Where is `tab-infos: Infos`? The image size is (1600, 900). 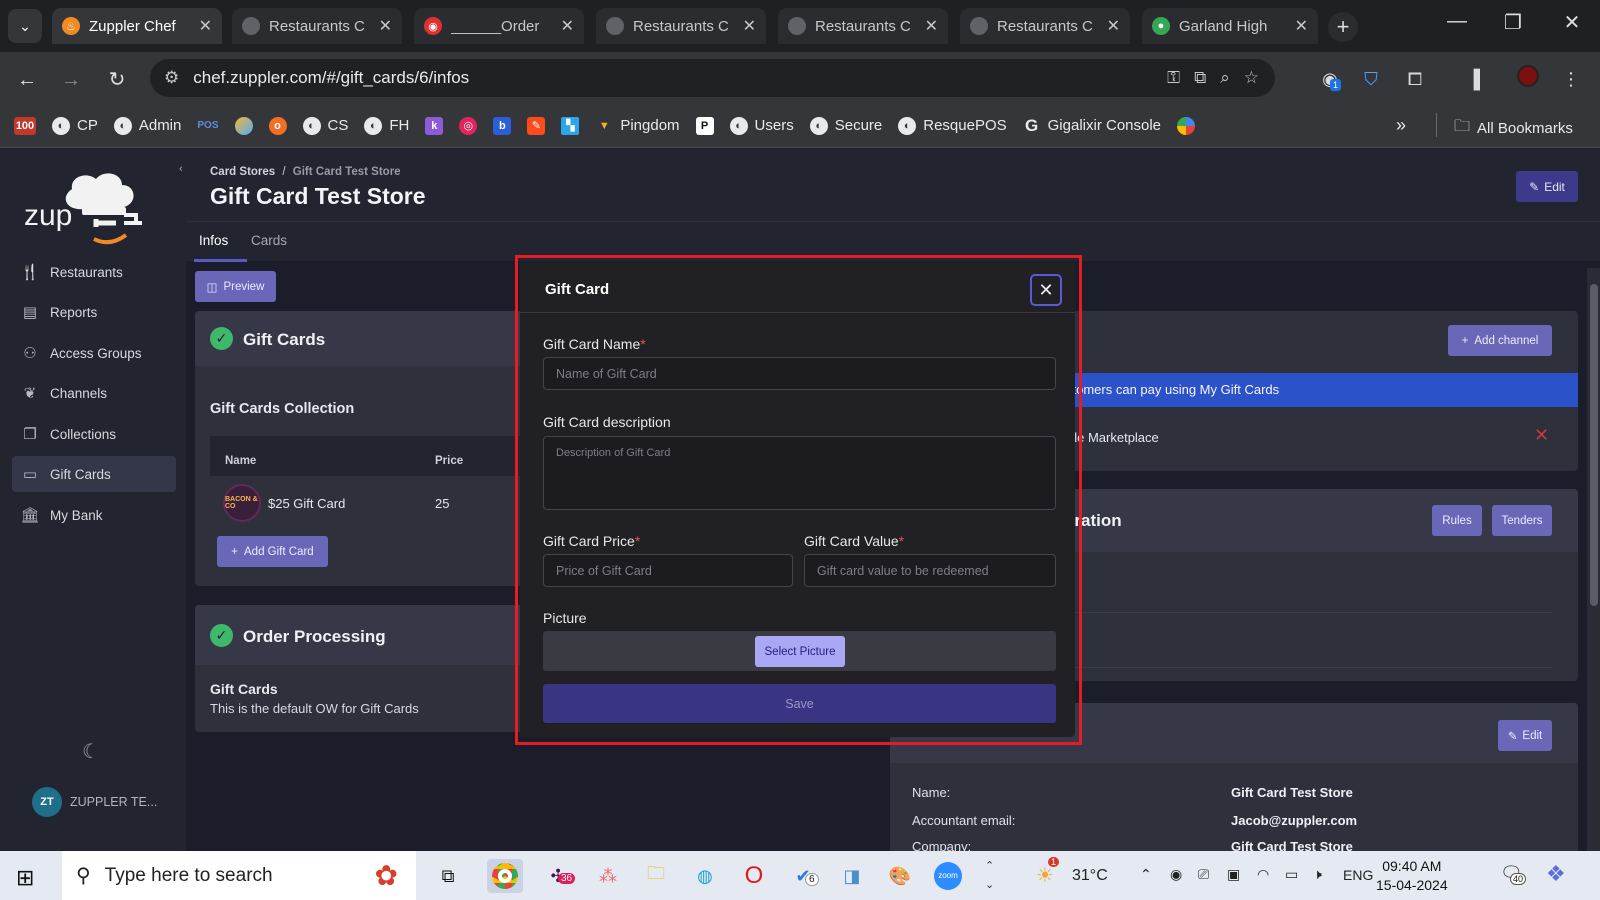 tab-infos: Infos is located at coordinates (213, 240).